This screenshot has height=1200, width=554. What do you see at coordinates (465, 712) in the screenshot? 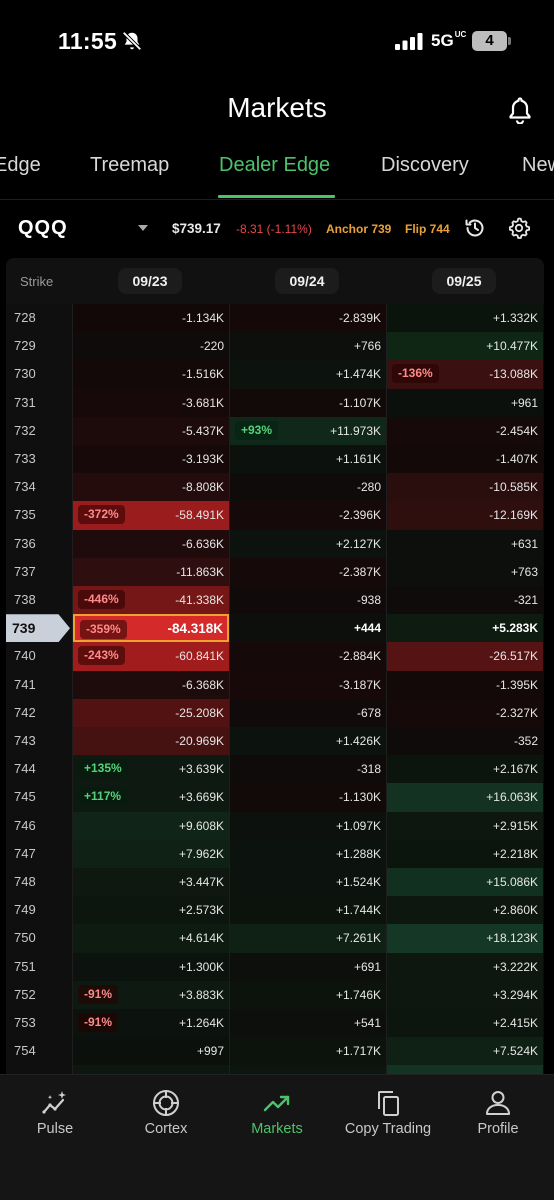
I see `exposure-cell: -2.327K` at bounding box center [465, 712].